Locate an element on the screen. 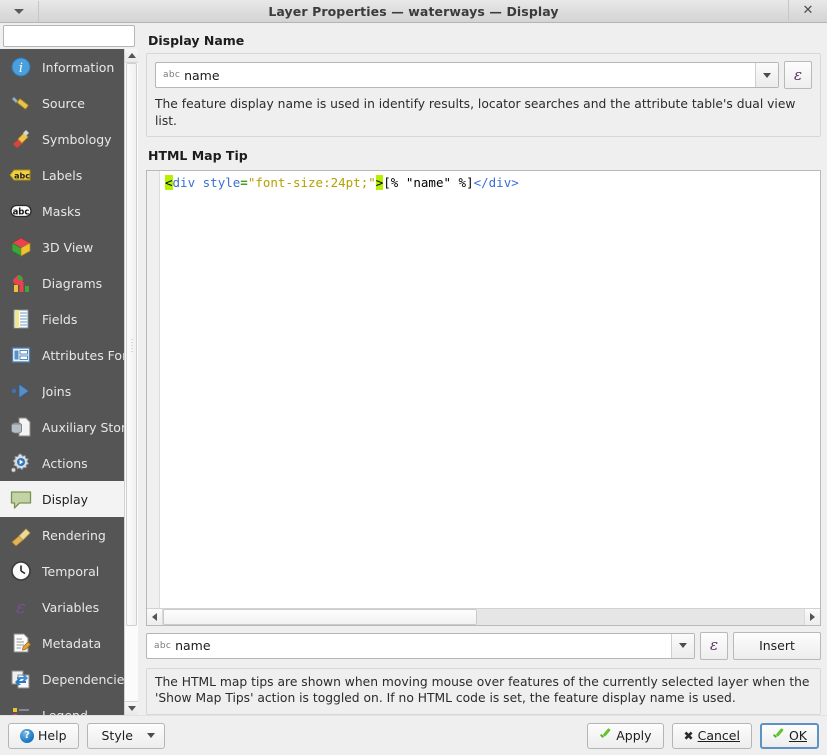 The height and width of the screenshot is (755, 827). field-type-abc-icon: abc is located at coordinates (163, 645).